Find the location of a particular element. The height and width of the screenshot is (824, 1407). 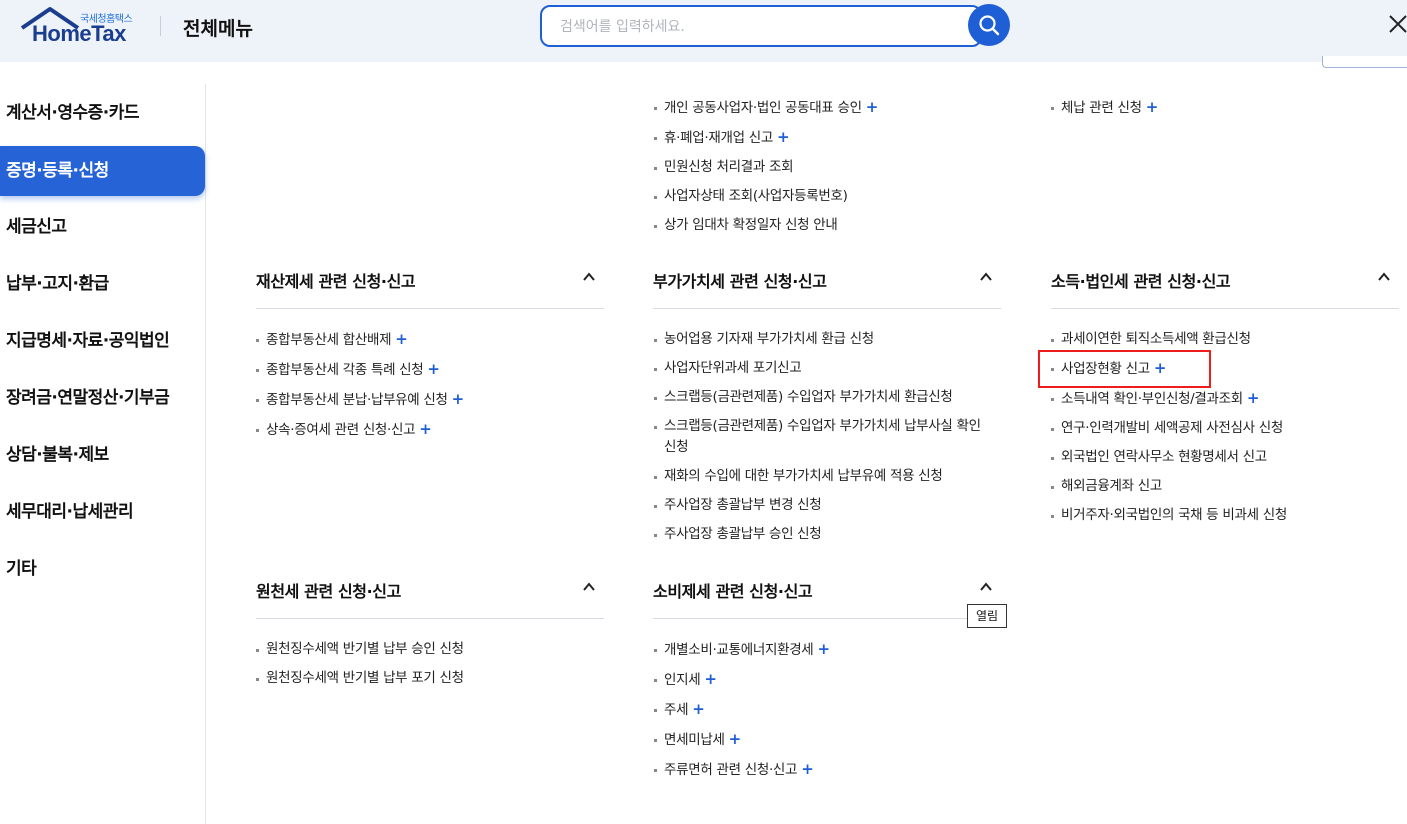

list-item: 스크랩등(금관련제품) 수입업자 부가가치세 납부사실 확인신청 is located at coordinates (817, 437).